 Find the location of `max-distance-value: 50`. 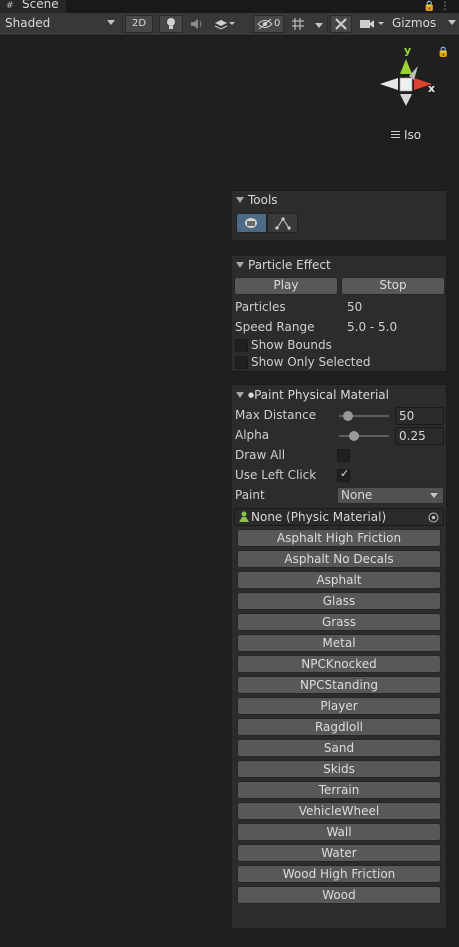

max-distance-value: 50 is located at coordinates (407, 416).